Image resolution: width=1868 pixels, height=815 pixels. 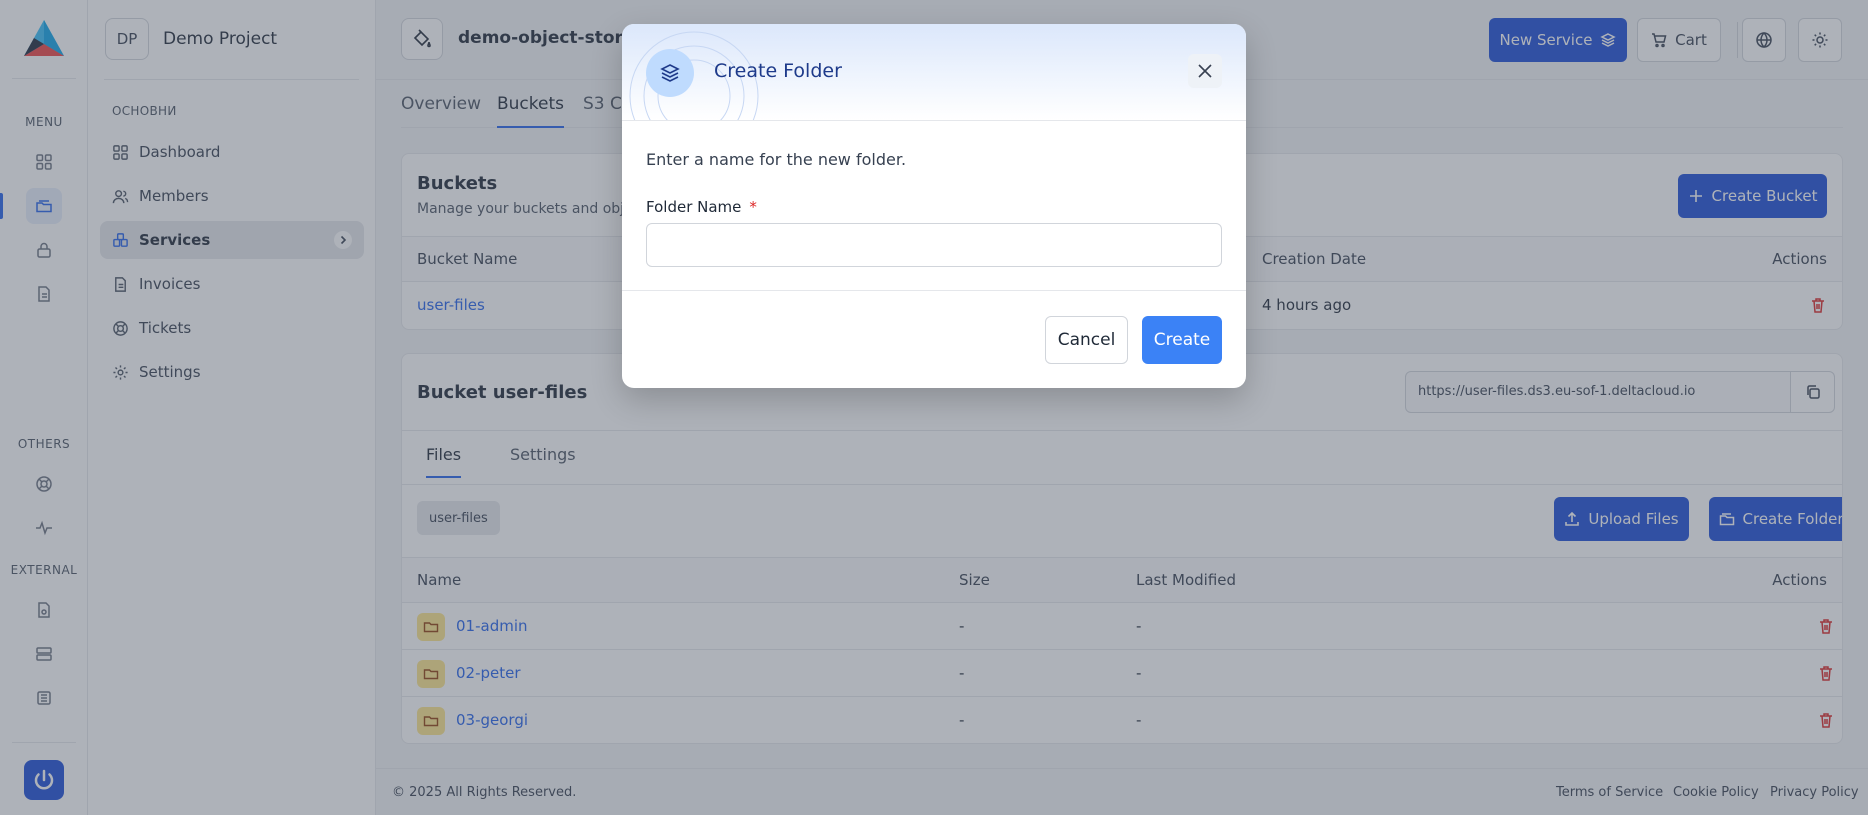 I want to click on required-mark: *, so click(x=753, y=207).